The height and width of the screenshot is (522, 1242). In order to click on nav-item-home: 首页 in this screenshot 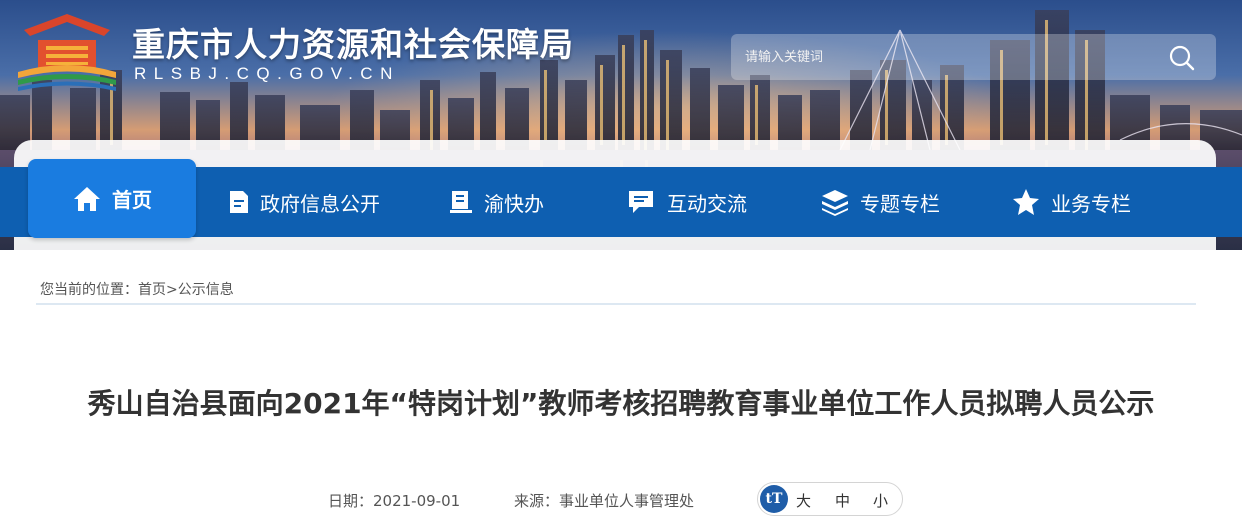, I will do `click(112, 198)`.